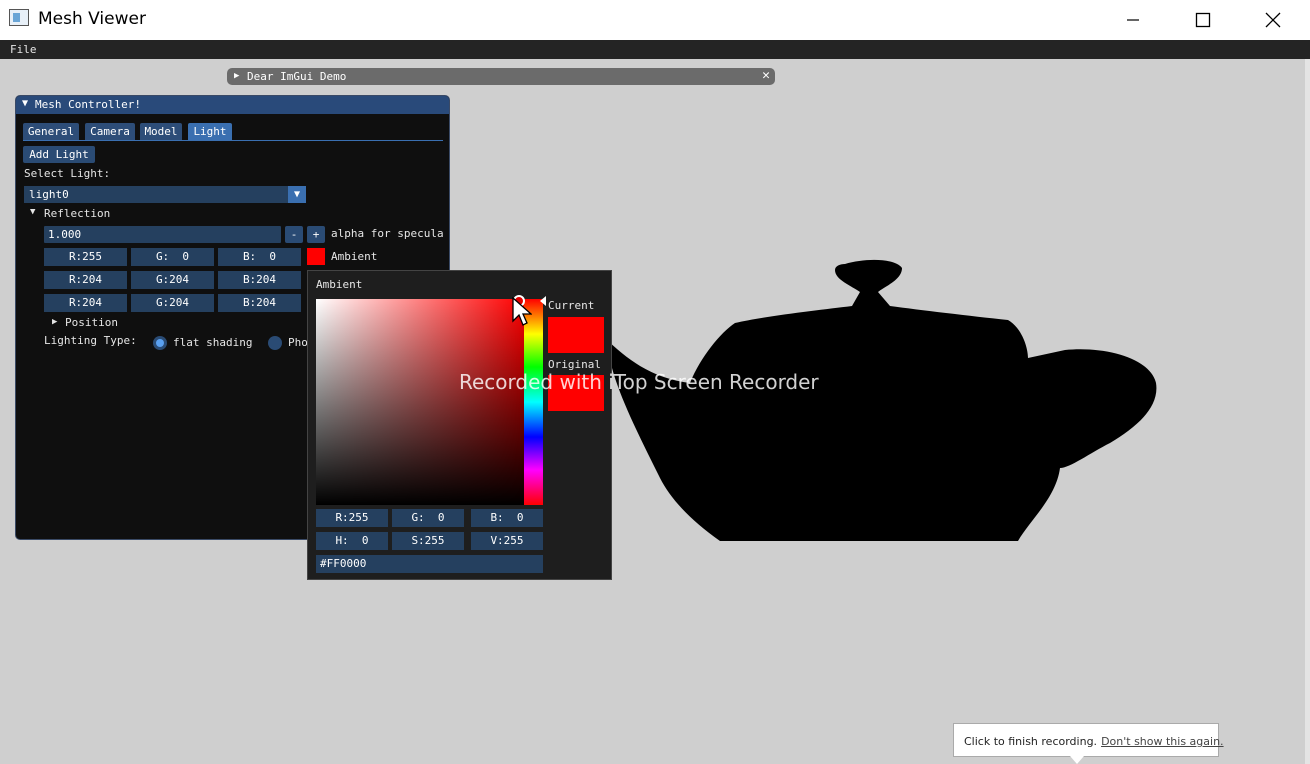 The width and height of the screenshot is (1310, 764). Describe the element at coordinates (172, 303) in the screenshot. I see `specular-g-input: G:204` at that location.